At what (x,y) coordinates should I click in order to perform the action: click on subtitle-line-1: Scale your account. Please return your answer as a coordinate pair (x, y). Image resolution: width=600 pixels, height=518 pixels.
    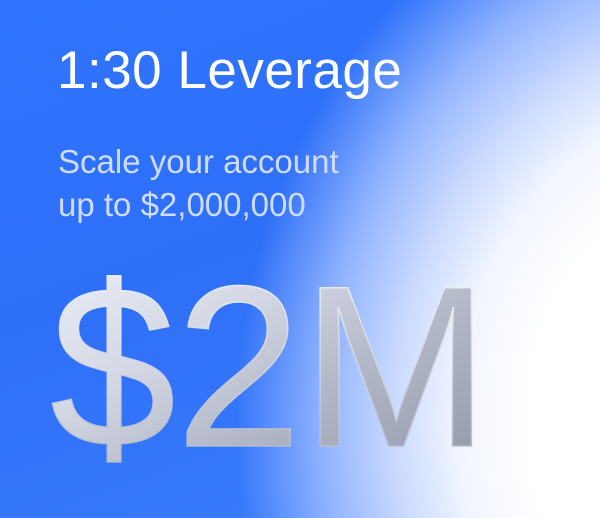
    Looking at the image, I should click on (198, 161).